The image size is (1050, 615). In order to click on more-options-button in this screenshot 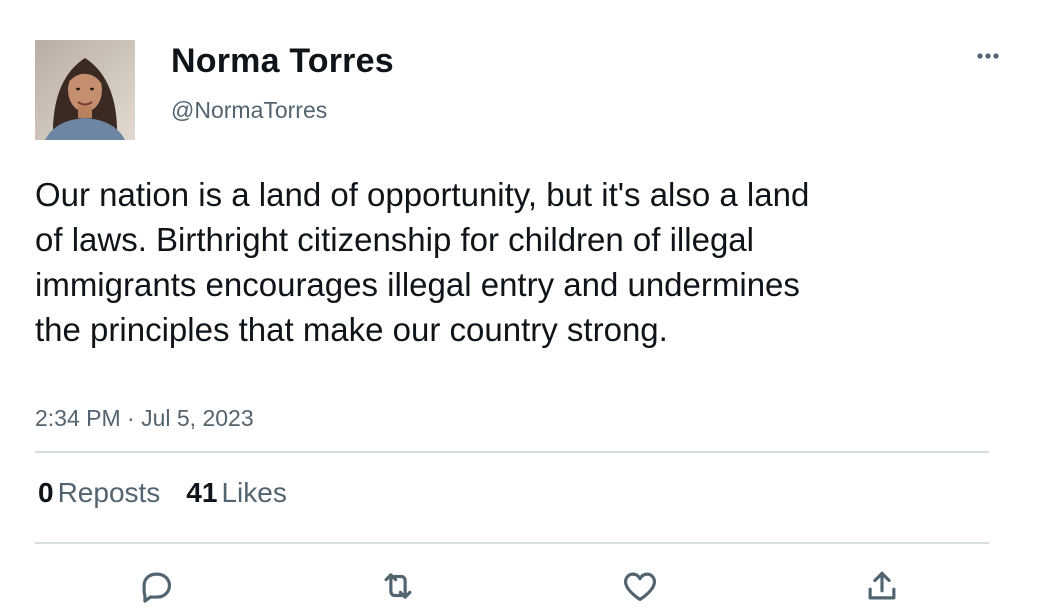, I will do `click(988, 56)`.